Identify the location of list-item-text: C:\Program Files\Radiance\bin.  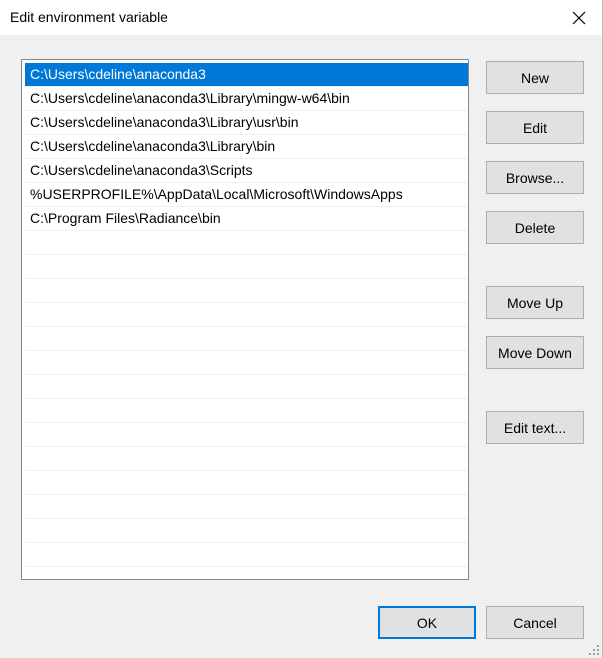
(125, 218).